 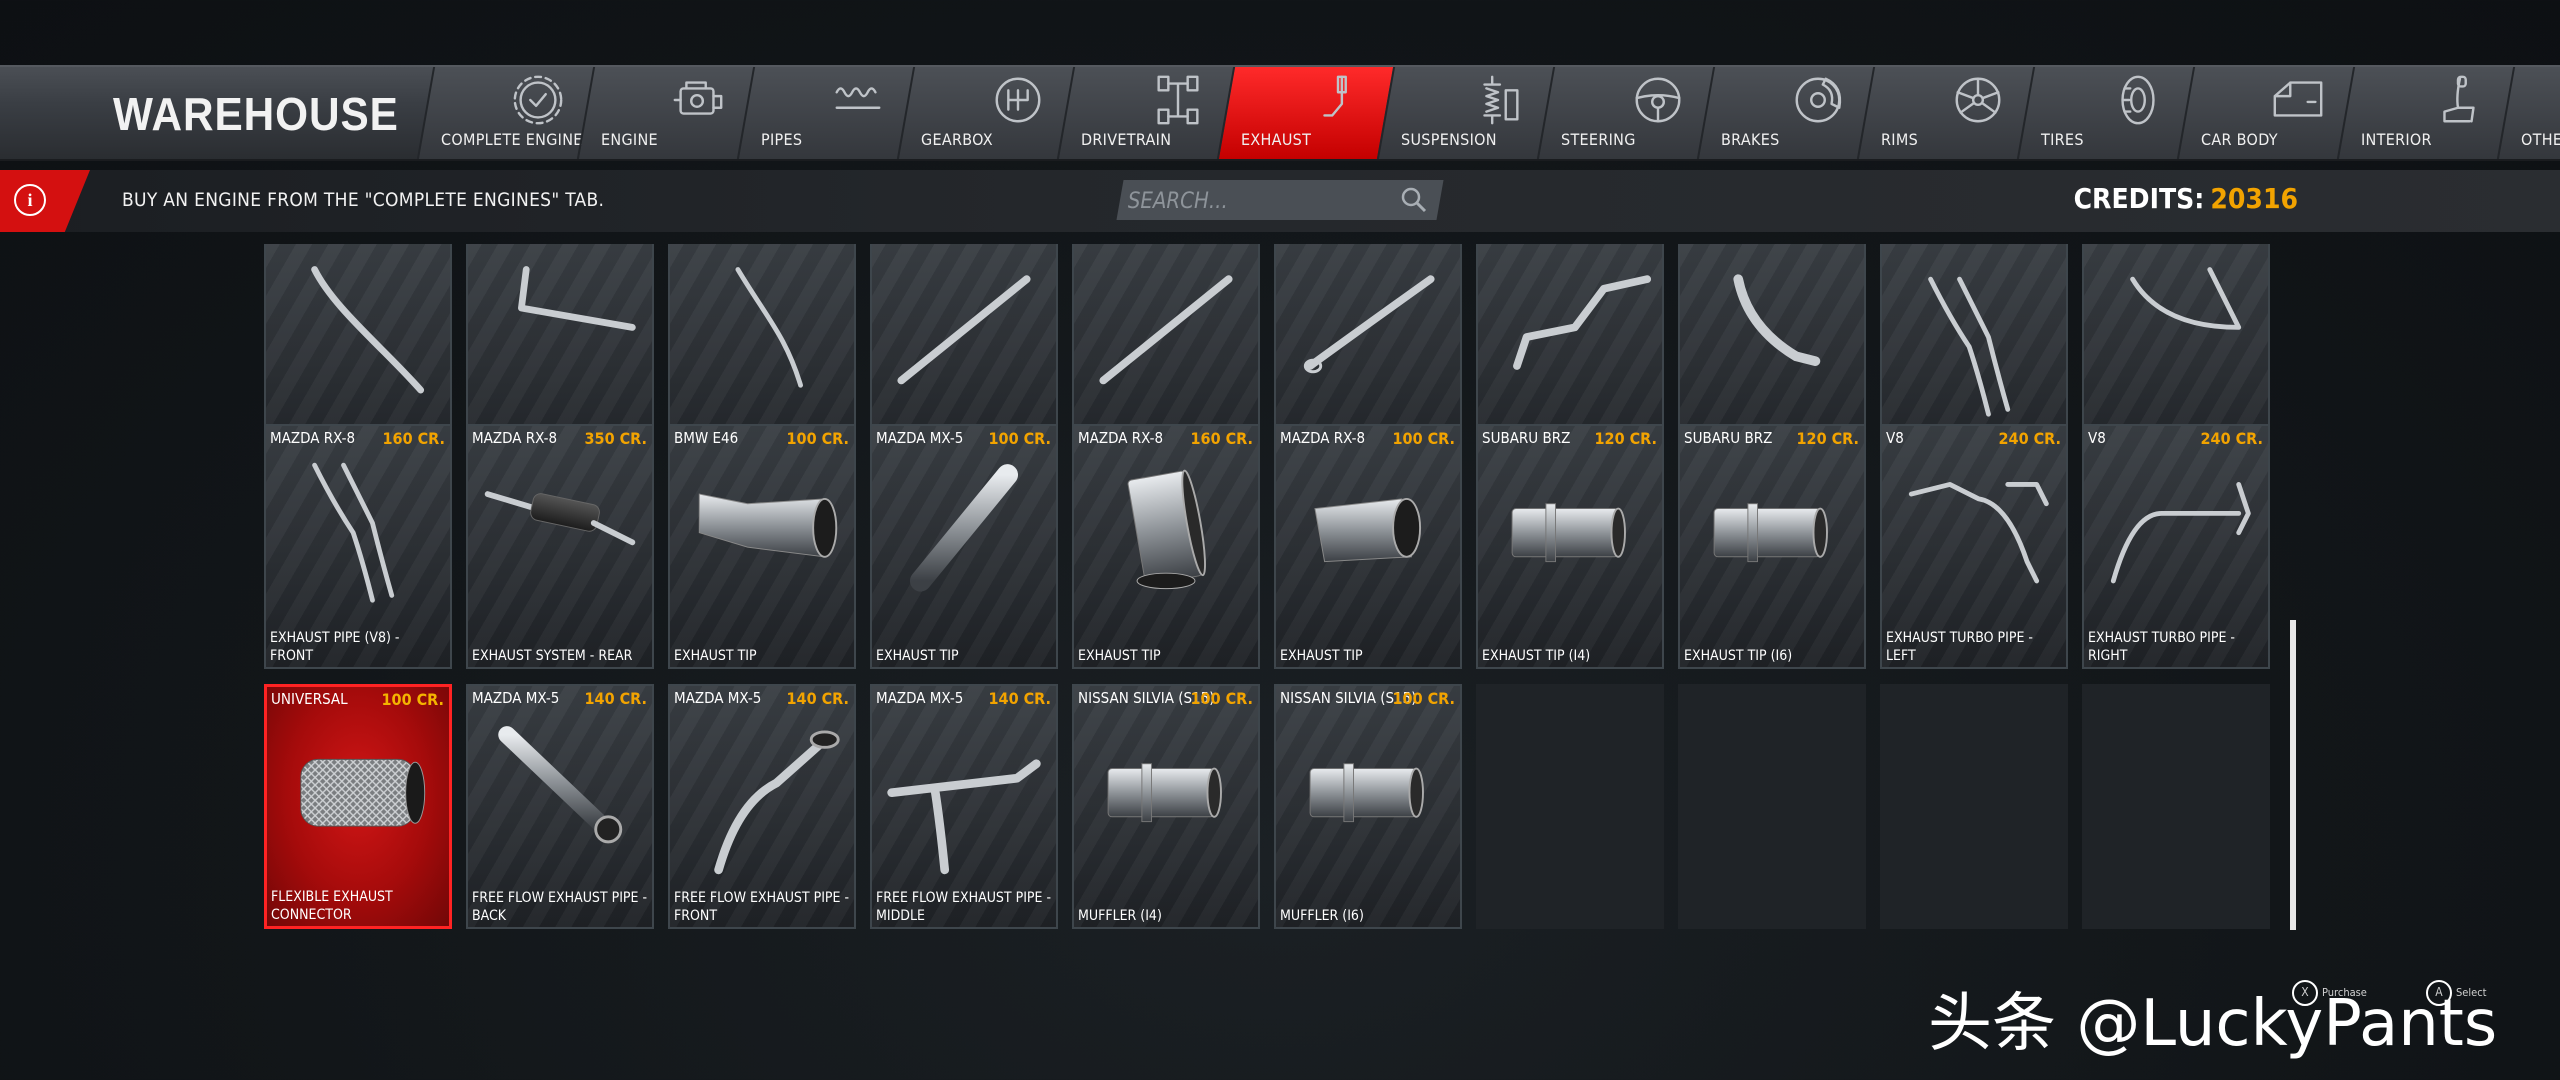 What do you see at coordinates (2456, 993) in the screenshot?
I see `hint-select: A Select` at bounding box center [2456, 993].